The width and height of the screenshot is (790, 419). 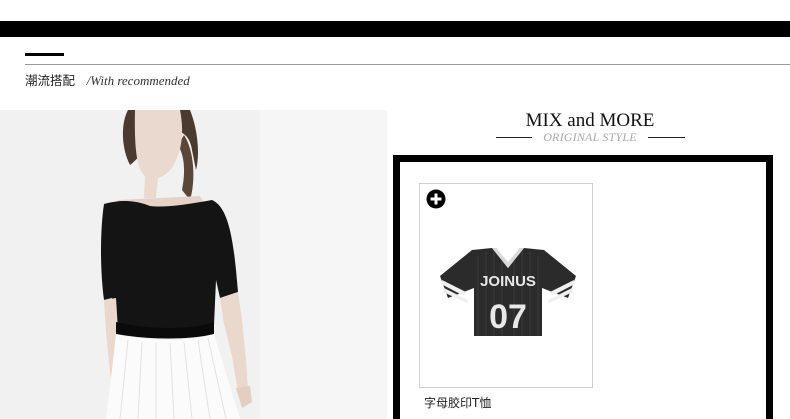 I want to click on mix-subtitle: ORIGINAL STYLE, so click(x=590, y=137).